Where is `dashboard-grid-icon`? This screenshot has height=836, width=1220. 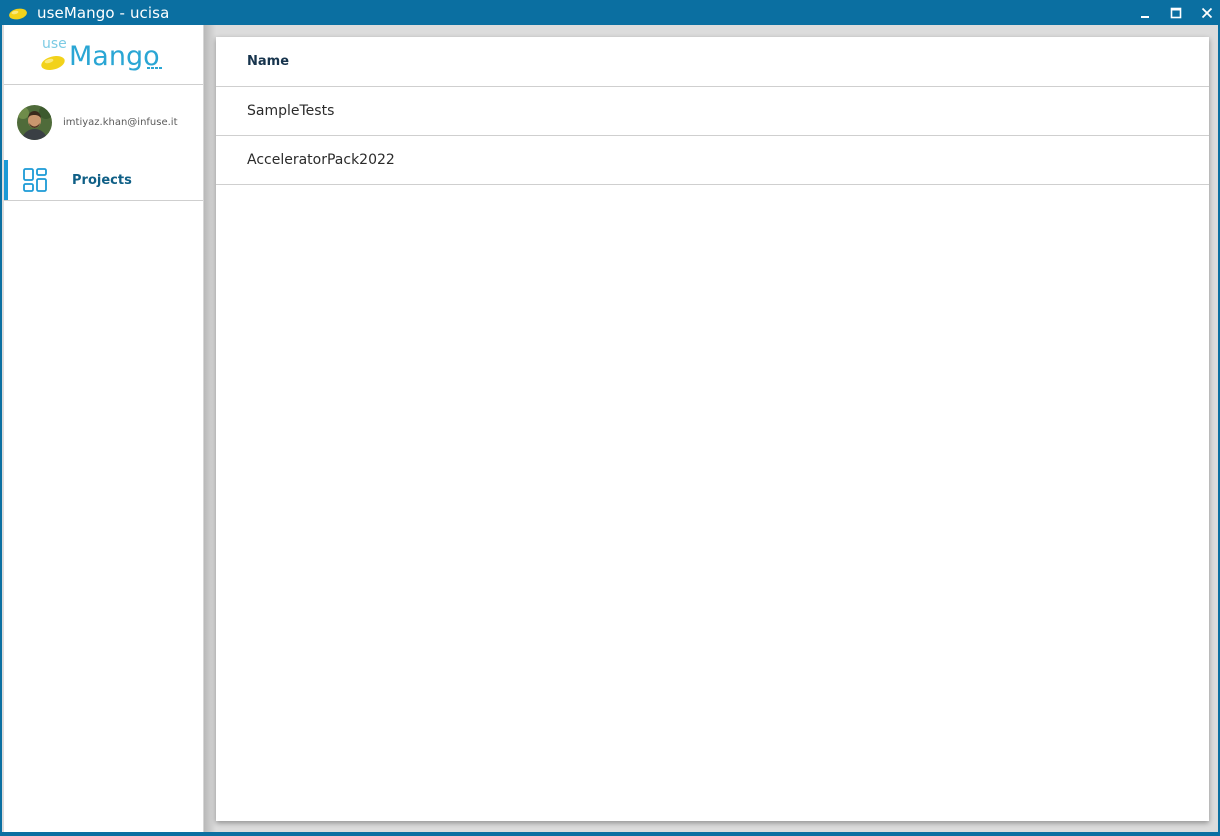 dashboard-grid-icon is located at coordinates (35, 180).